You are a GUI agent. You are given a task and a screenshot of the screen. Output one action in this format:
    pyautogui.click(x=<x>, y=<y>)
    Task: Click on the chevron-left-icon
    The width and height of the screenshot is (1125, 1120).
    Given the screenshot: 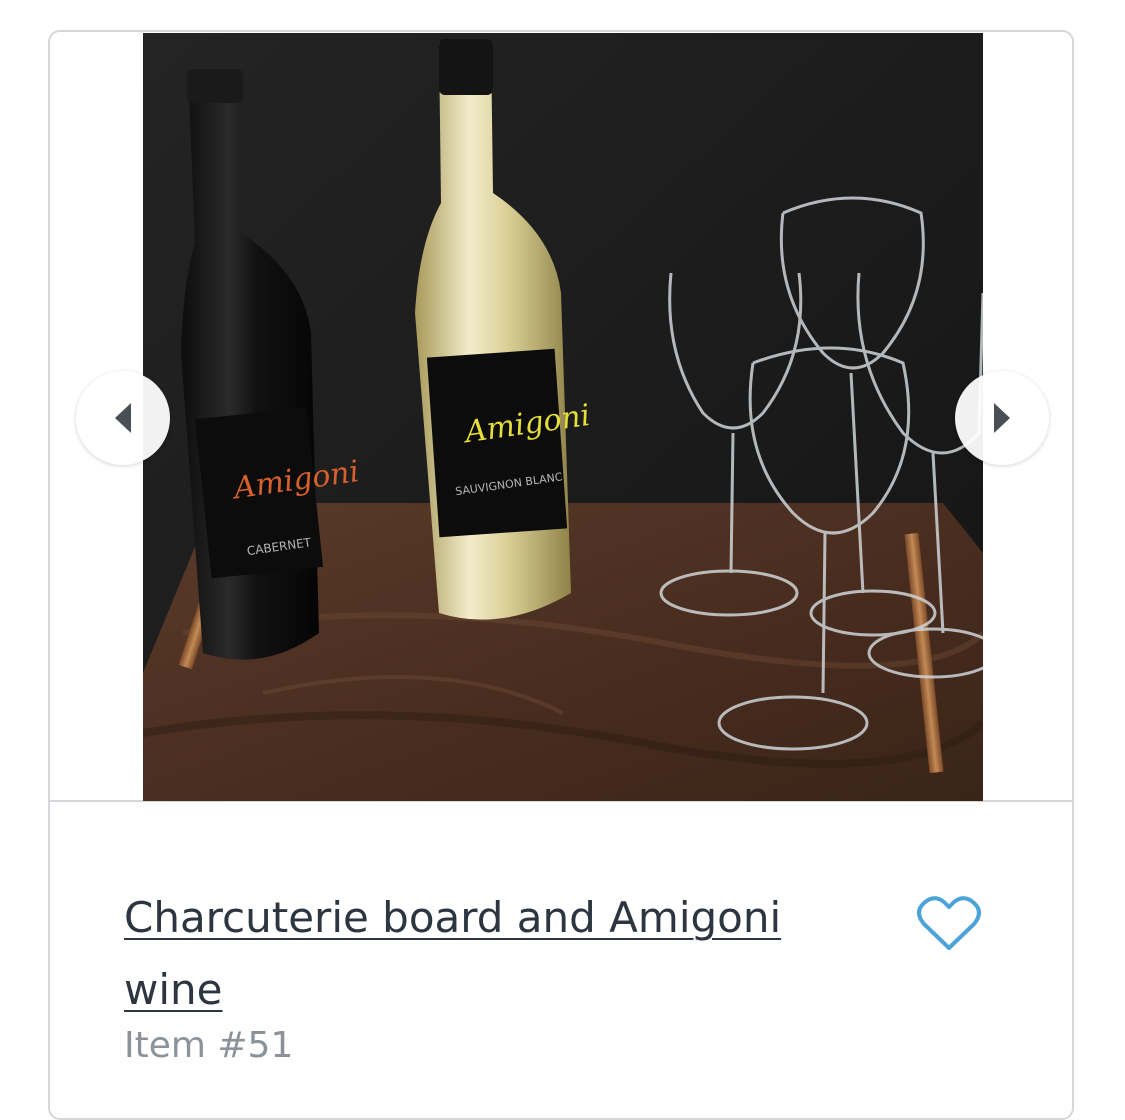 What is the action you would take?
    pyautogui.click(x=123, y=418)
    